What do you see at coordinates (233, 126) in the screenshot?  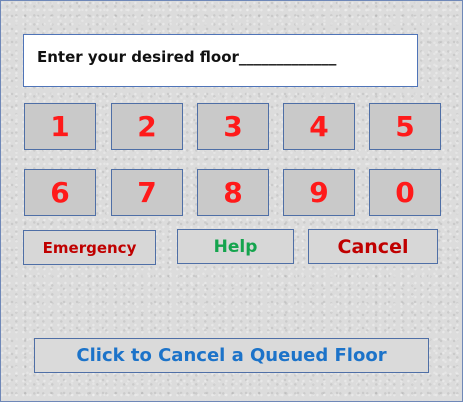 I see `floor-key-3: 3` at bounding box center [233, 126].